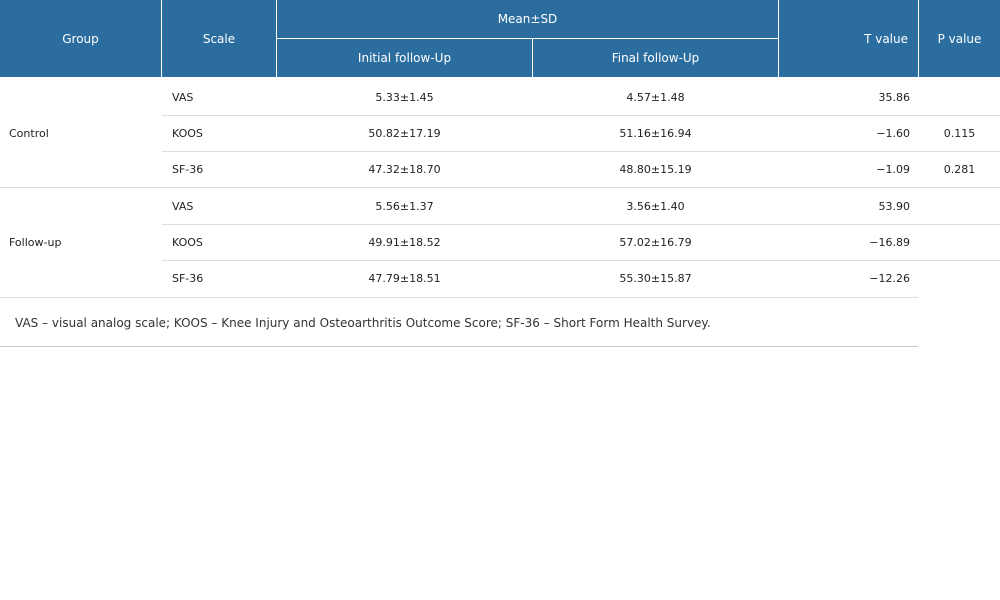 The height and width of the screenshot is (600, 1000). I want to click on table-row-initial: 5.33±1.45, so click(404, 97).